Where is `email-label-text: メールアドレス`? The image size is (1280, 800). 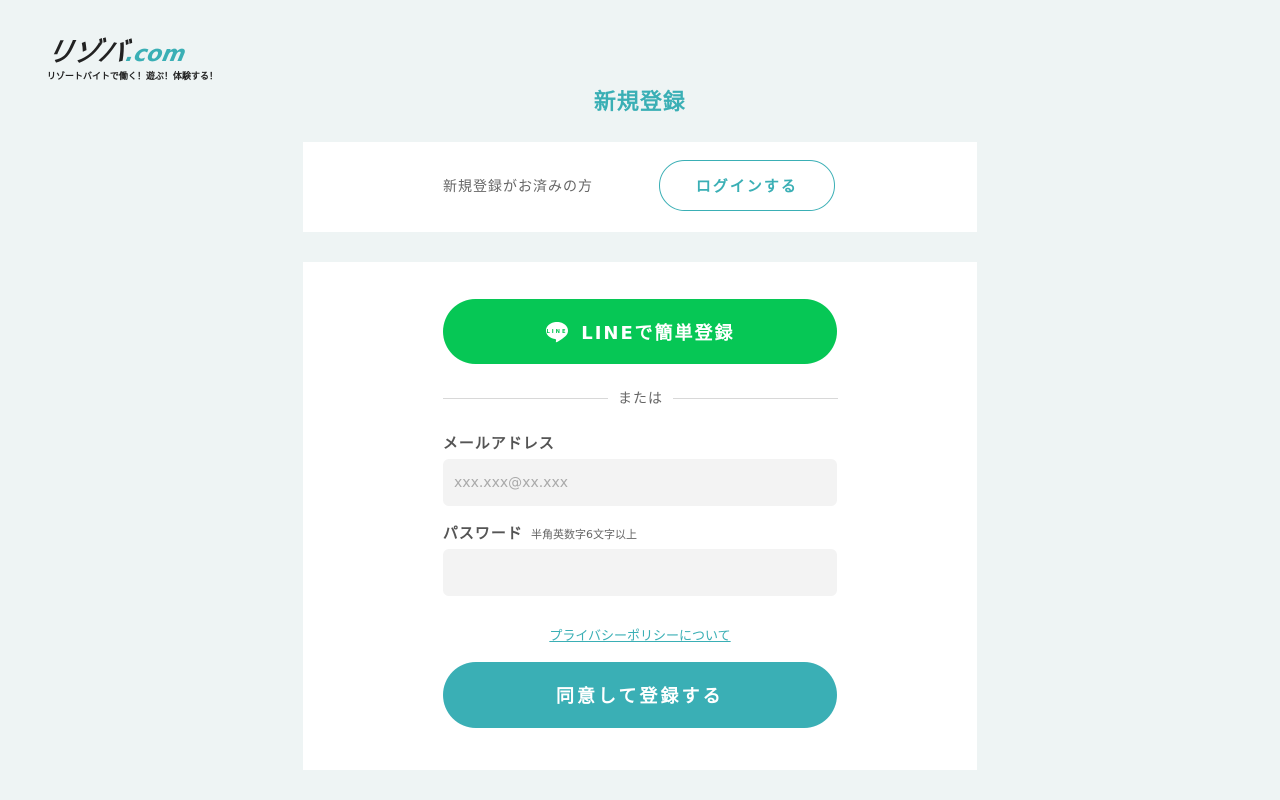
email-label-text: メールアドレス is located at coordinates (499, 443).